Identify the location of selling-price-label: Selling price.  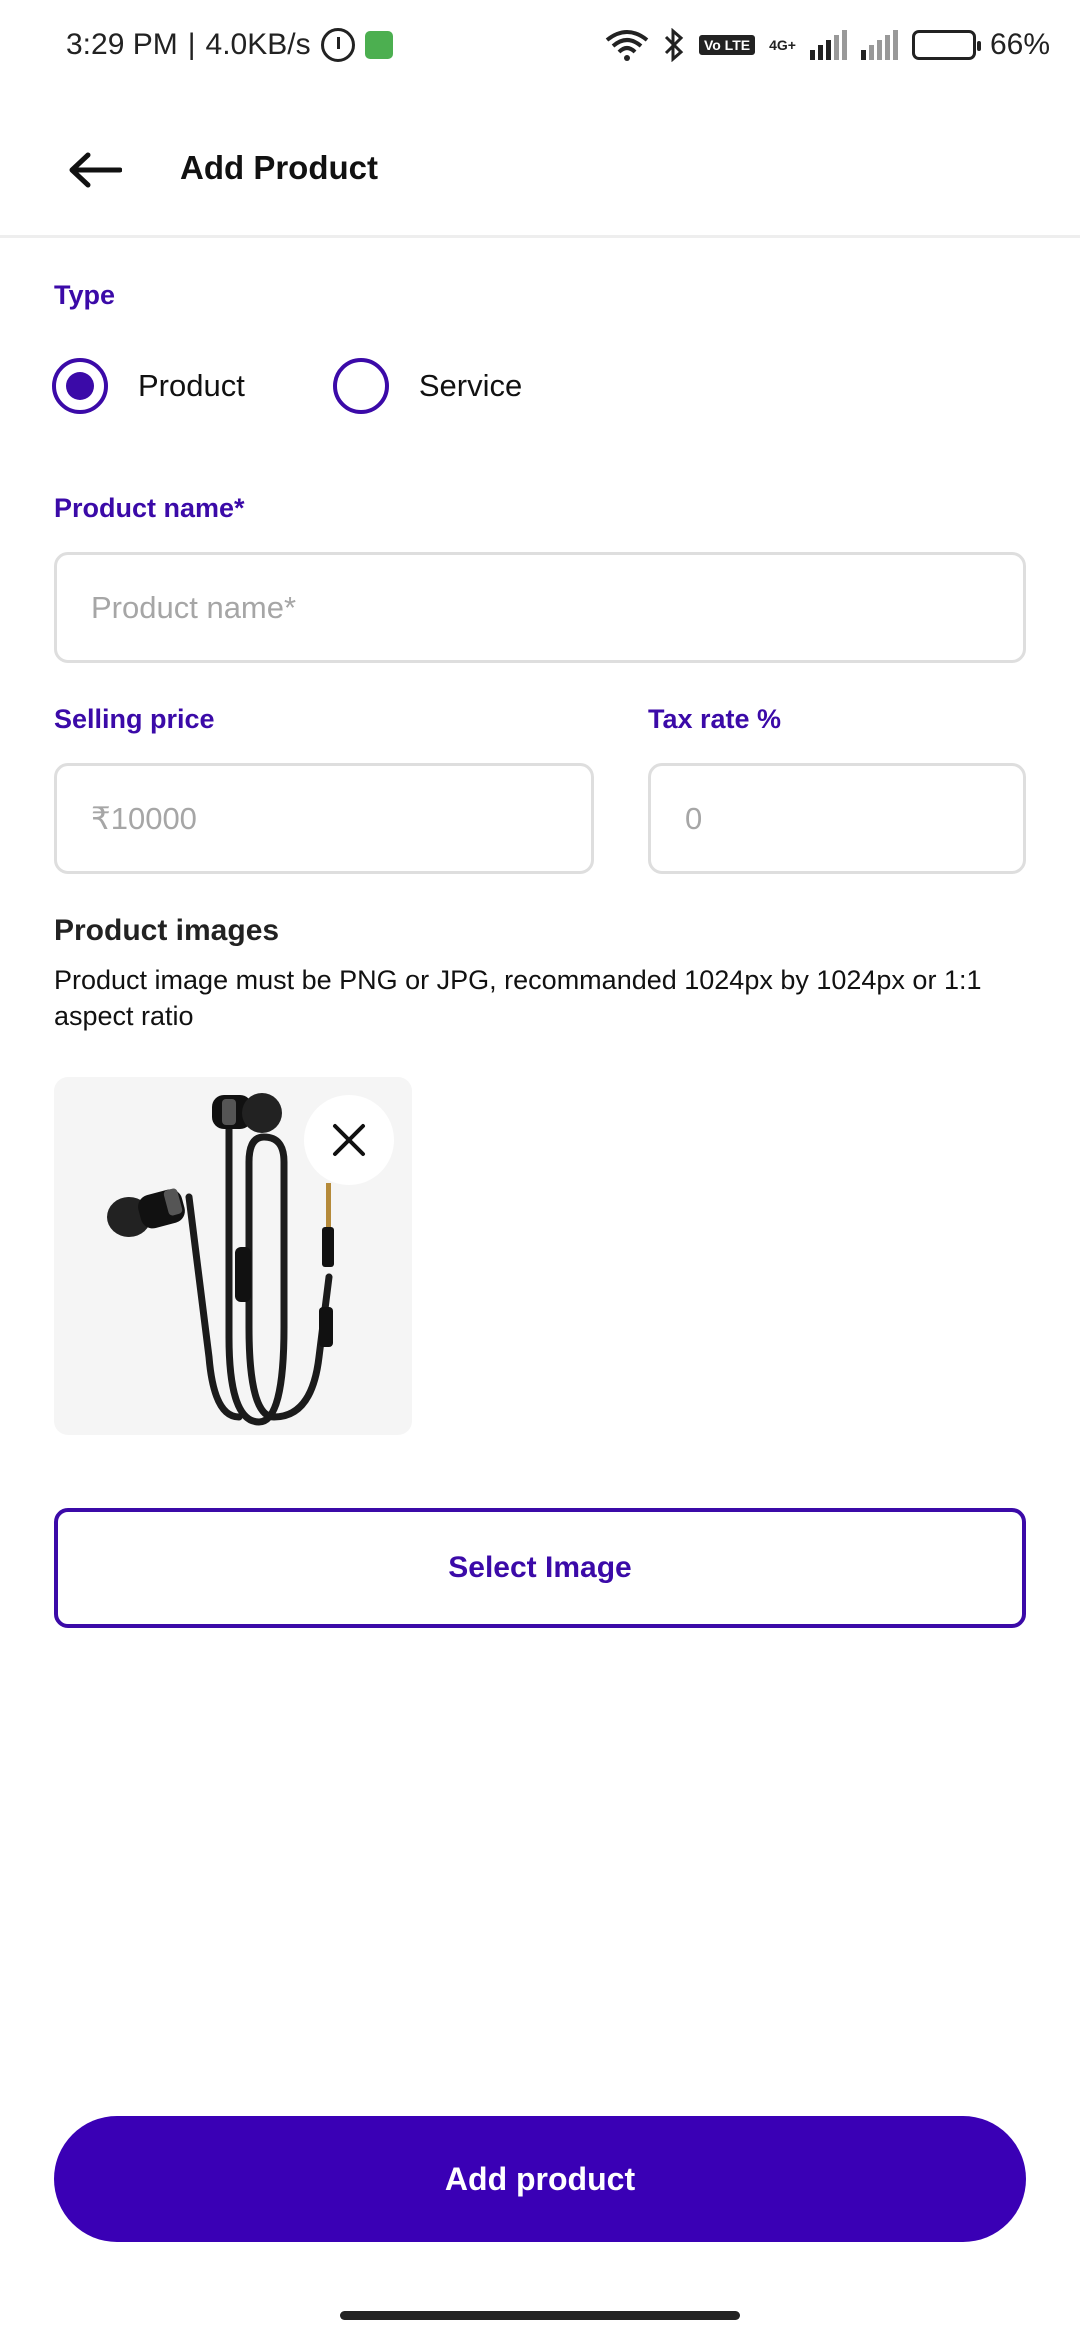
(134, 719).